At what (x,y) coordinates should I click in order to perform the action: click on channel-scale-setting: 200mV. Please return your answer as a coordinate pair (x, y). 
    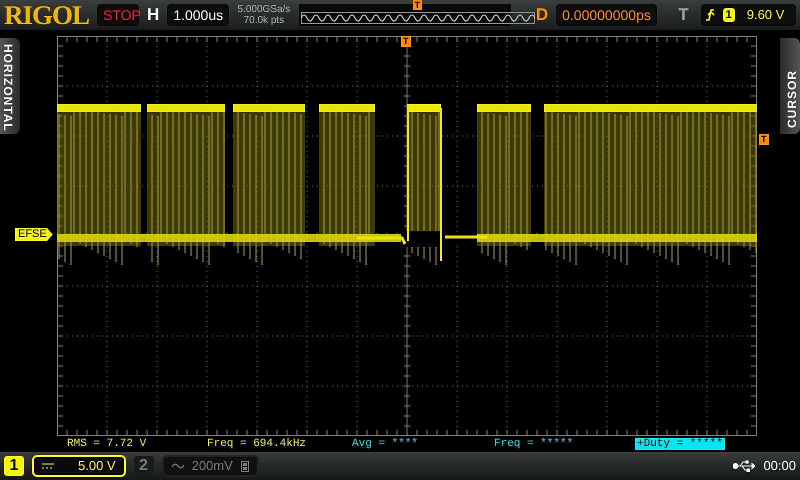
    Looking at the image, I should click on (210, 466).